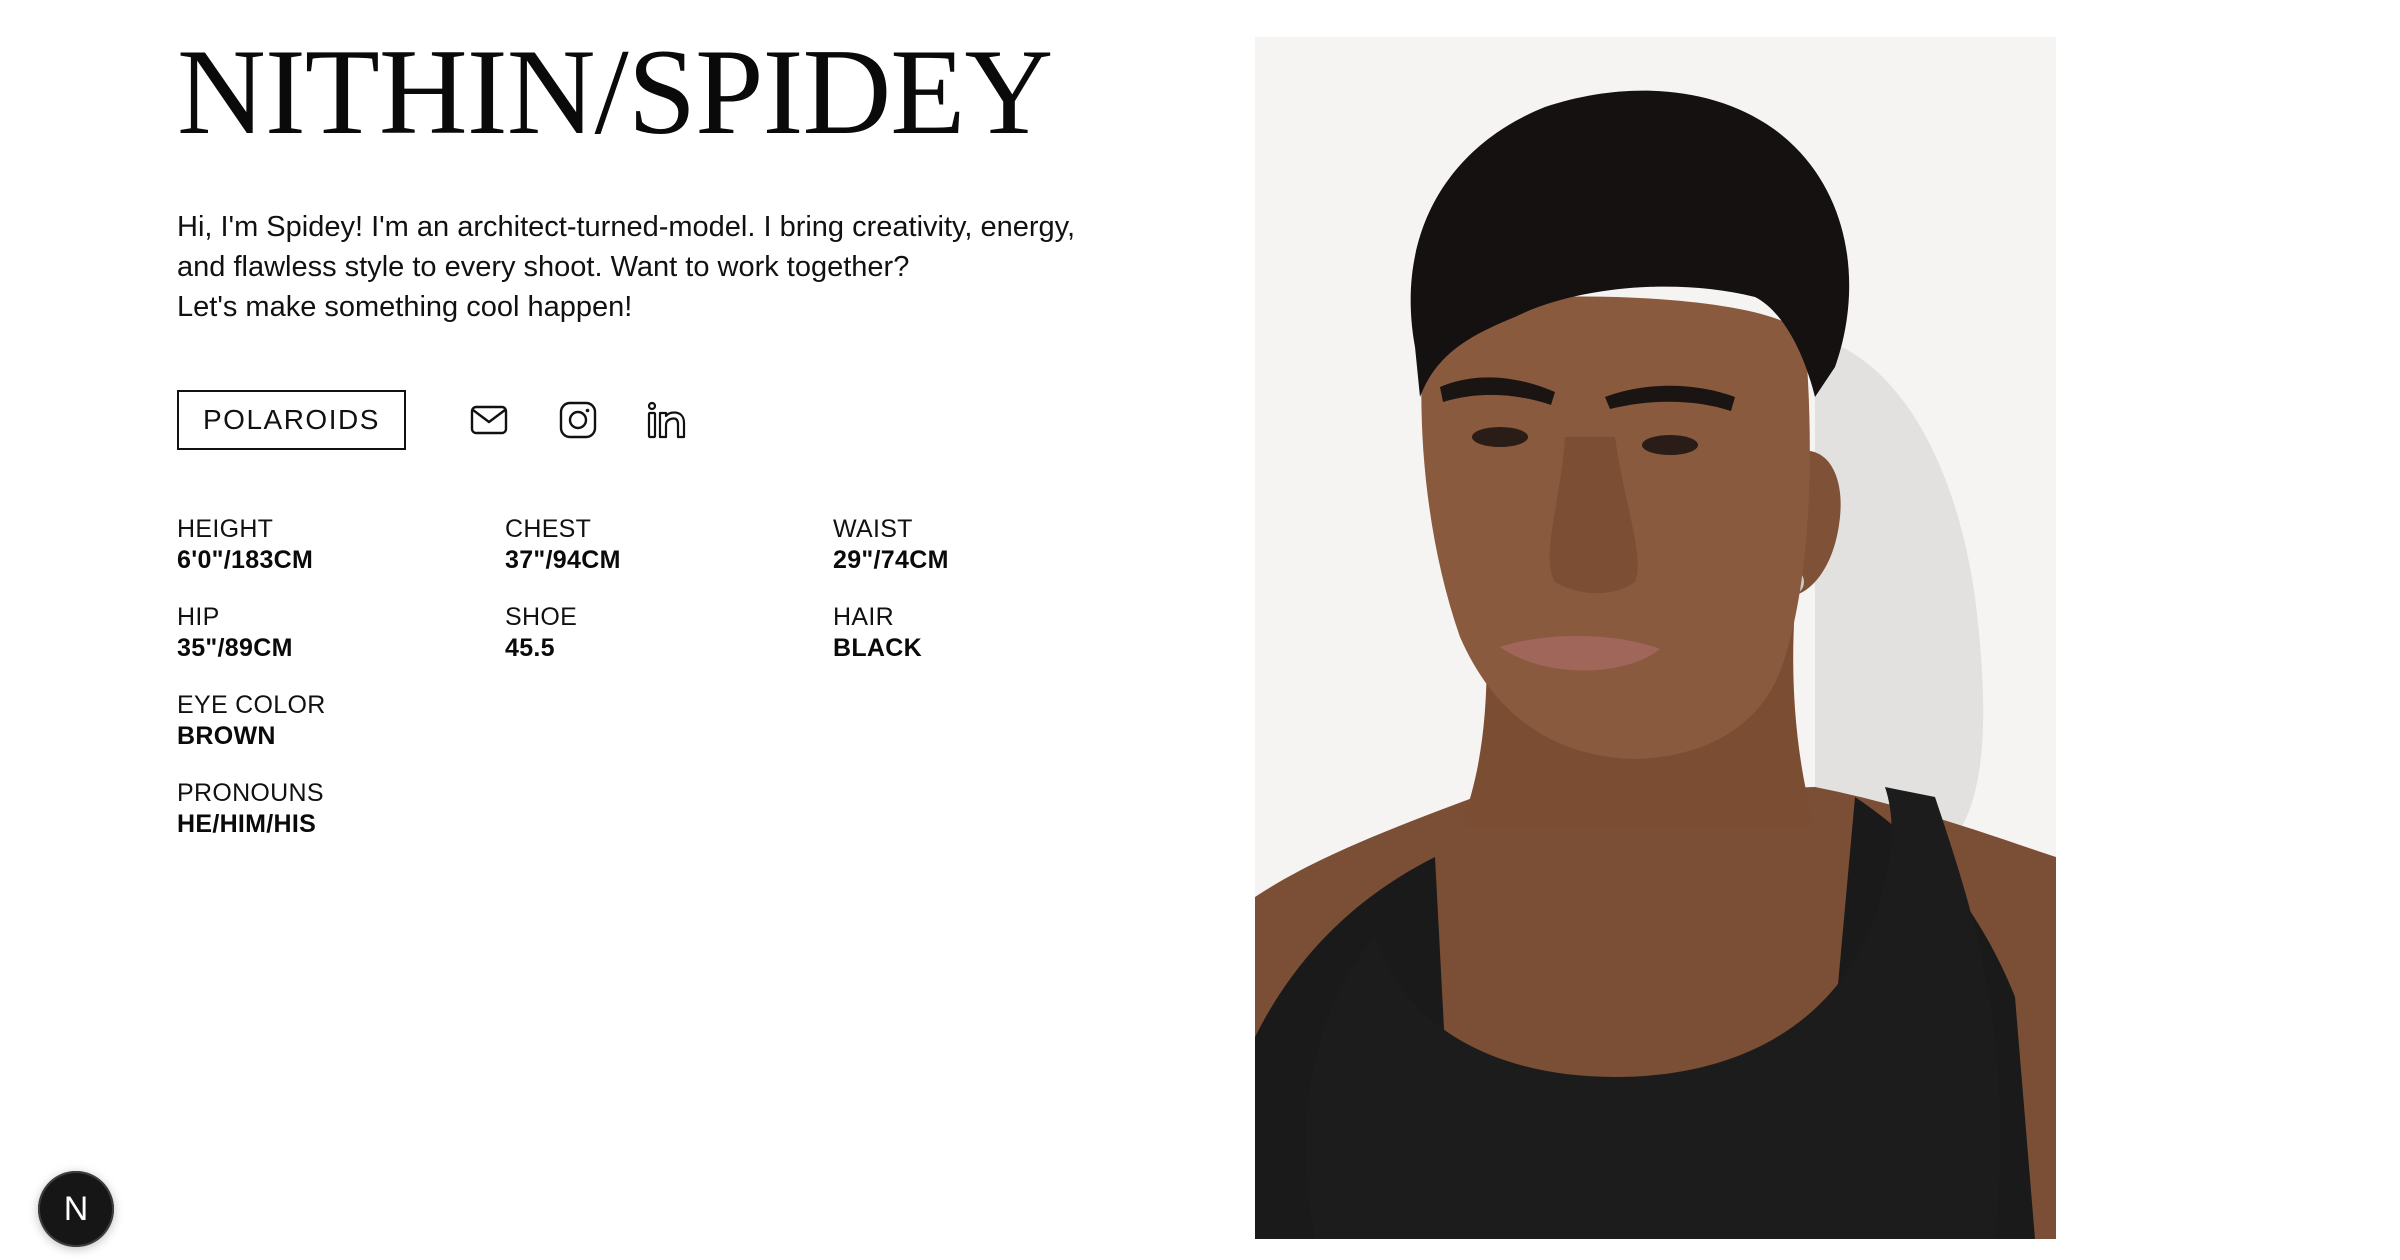 The width and height of the screenshot is (2400, 1260). Describe the element at coordinates (337, 633) in the screenshot. I see `stat-hip: HIP 35"/89CM` at that location.